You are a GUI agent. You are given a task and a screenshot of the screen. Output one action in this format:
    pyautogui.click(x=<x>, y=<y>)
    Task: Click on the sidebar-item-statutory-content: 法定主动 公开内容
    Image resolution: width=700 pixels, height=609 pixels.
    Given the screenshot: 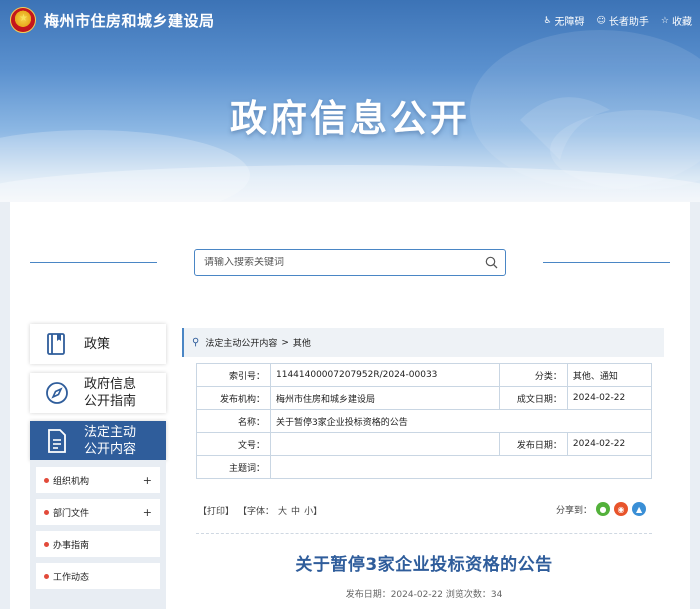 What is the action you would take?
    pyautogui.click(x=98, y=441)
    